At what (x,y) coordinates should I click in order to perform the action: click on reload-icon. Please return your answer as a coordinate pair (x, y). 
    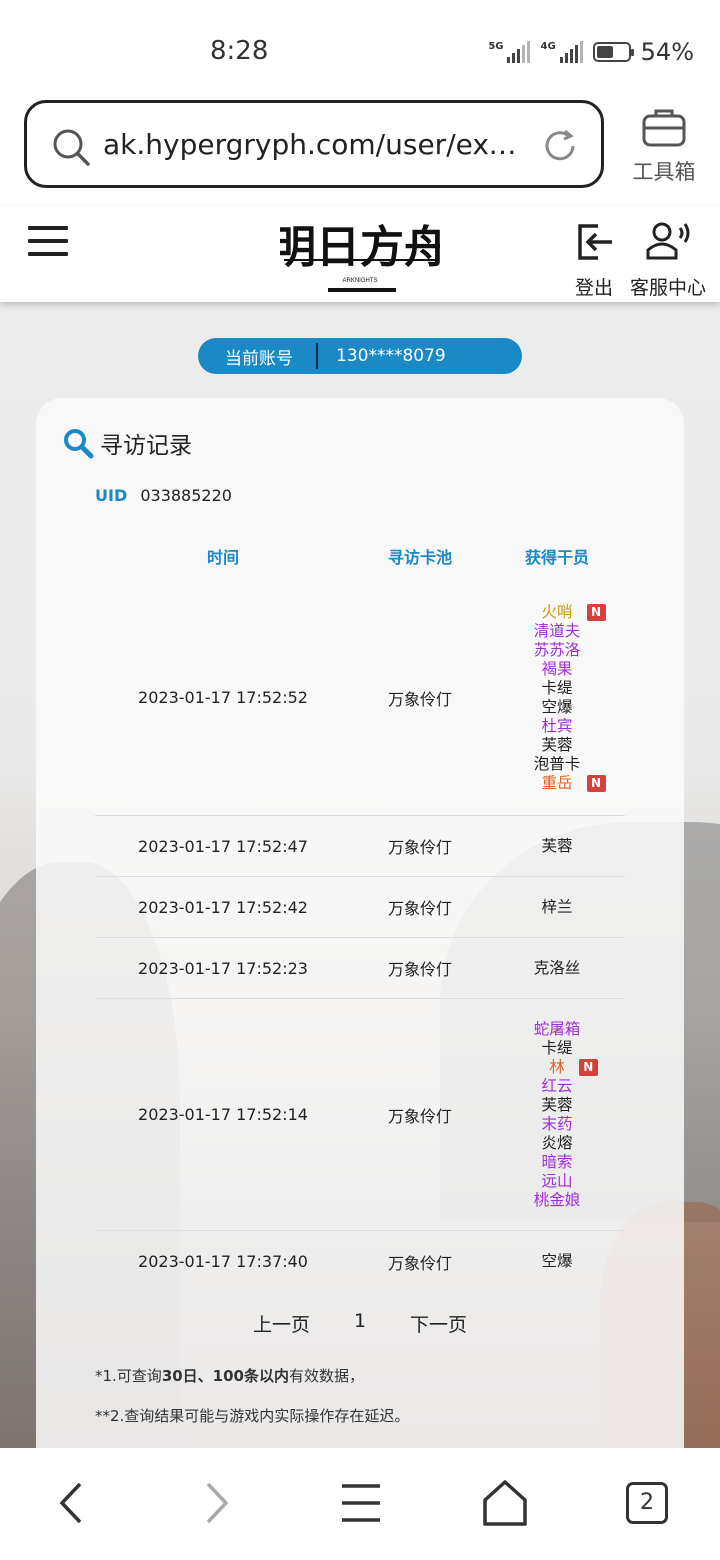
    Looking at the image, I should click on (560, 146).